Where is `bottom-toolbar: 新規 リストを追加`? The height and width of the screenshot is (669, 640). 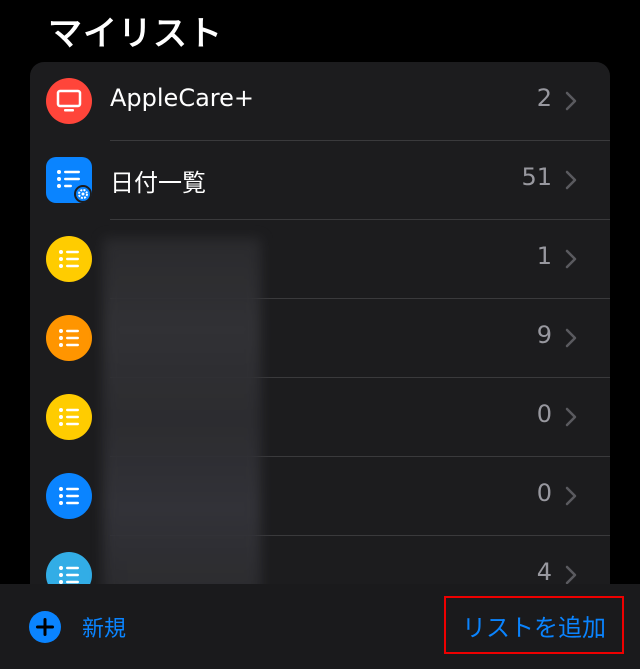 bottom-toolbar: 新規 リストを追加 is located at coordinates (320, 626).